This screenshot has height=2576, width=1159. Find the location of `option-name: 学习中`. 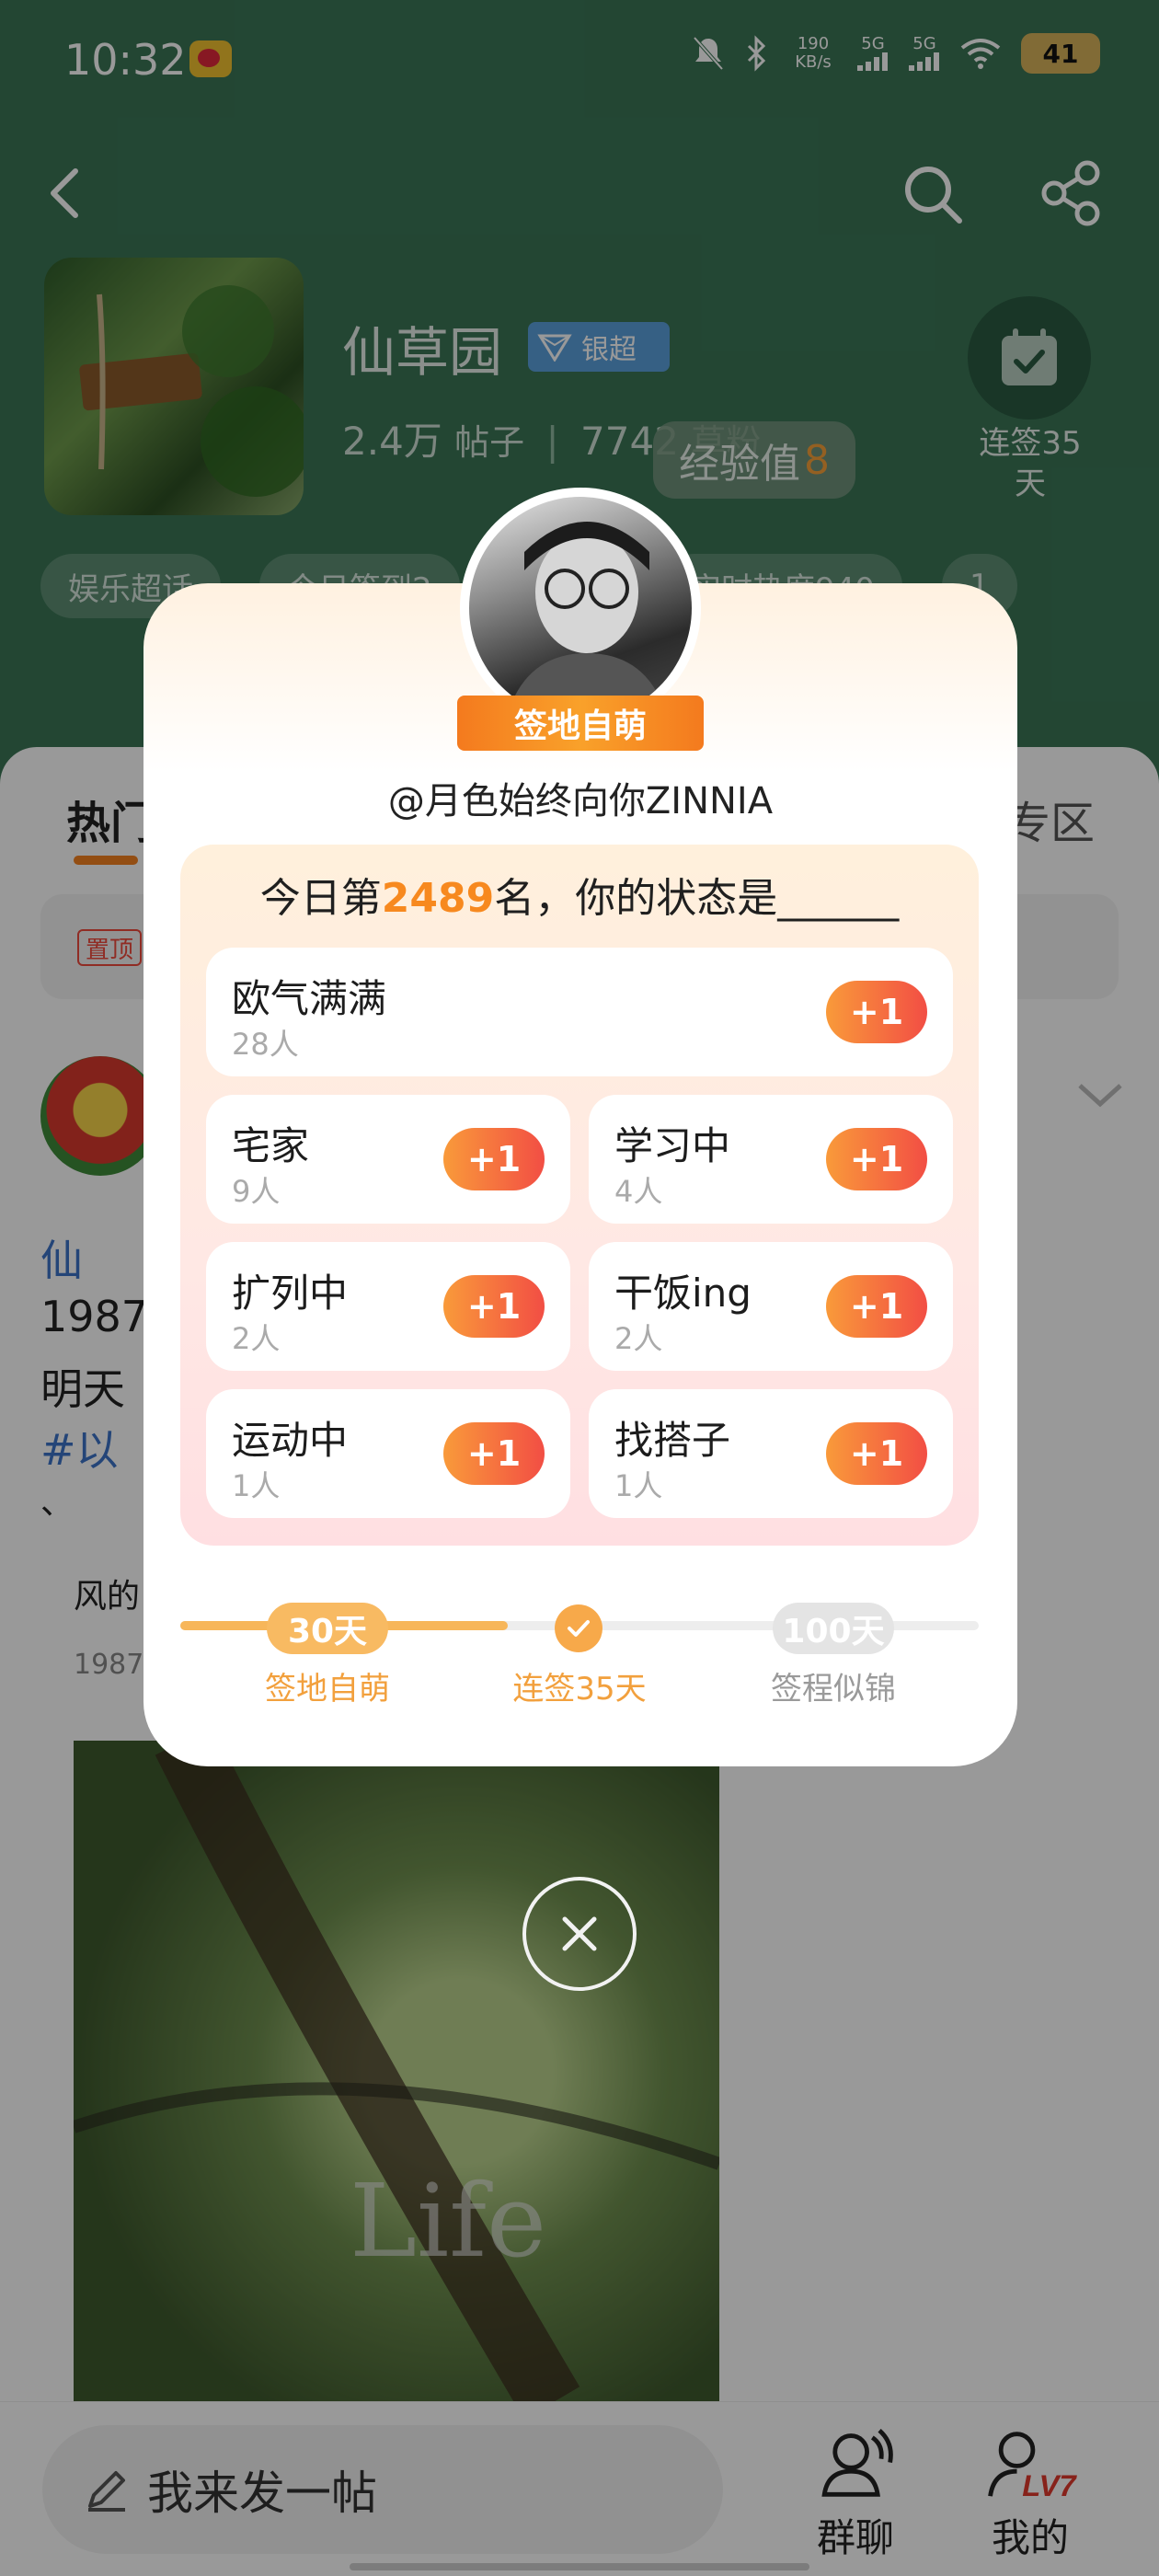

option-name: 学习中 is located at coordinates (672, 1145).